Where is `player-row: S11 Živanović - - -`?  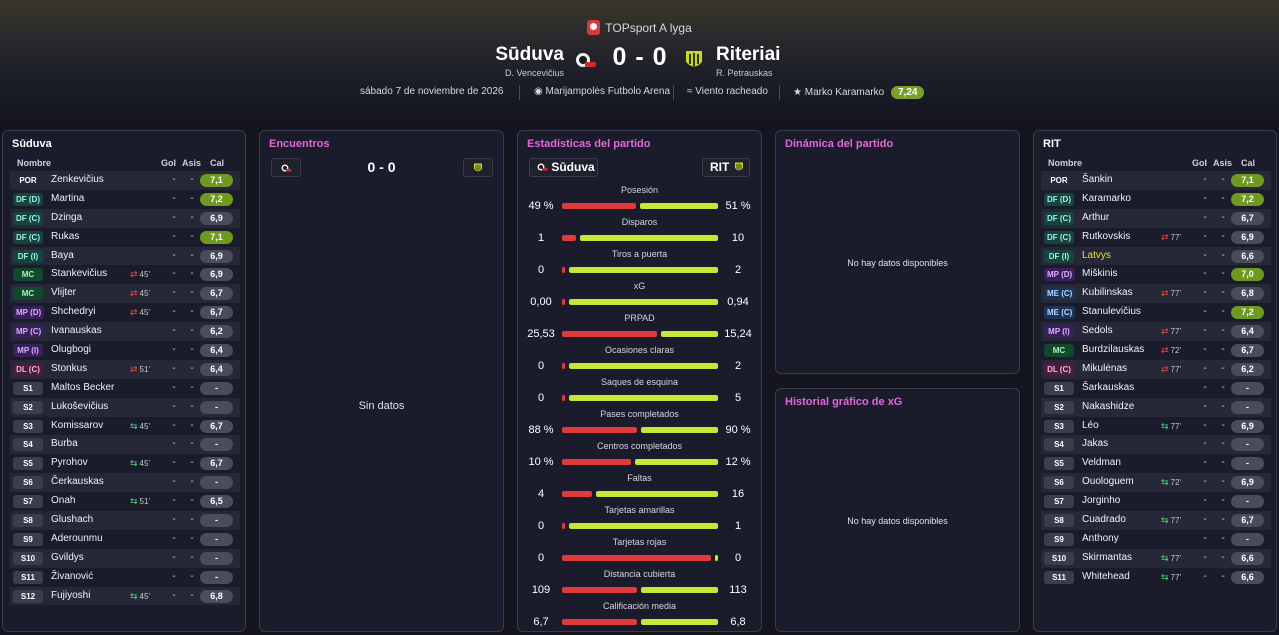 player-row: S11 Živanović - - - is located at coordinates (125, 577).